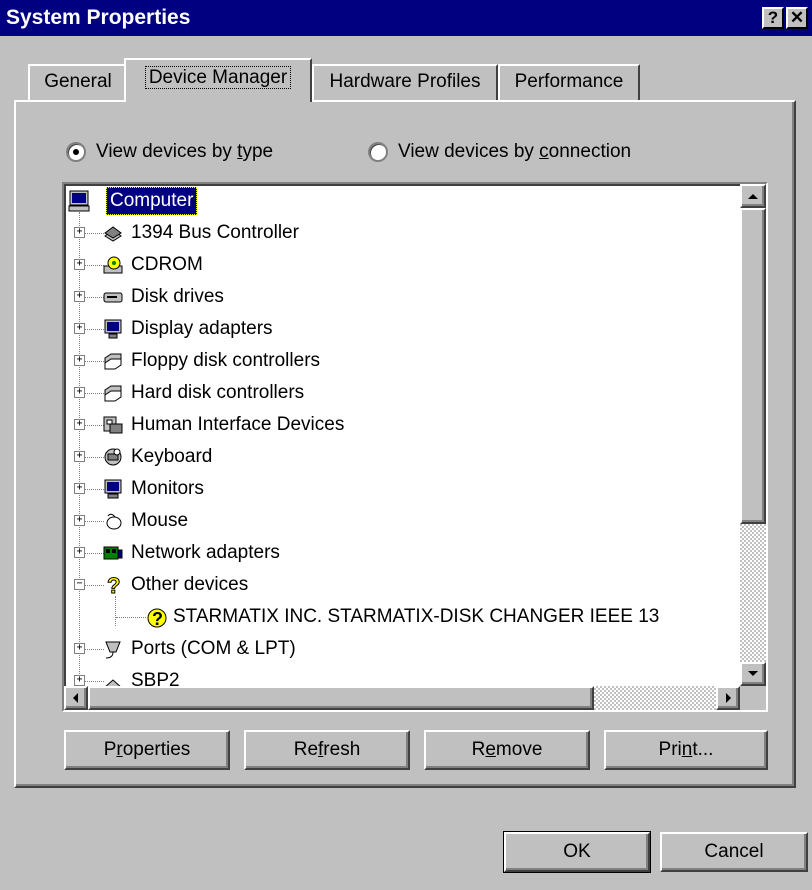  I want to click on view-by-type-label-a: View devices by, so click(167, 151).